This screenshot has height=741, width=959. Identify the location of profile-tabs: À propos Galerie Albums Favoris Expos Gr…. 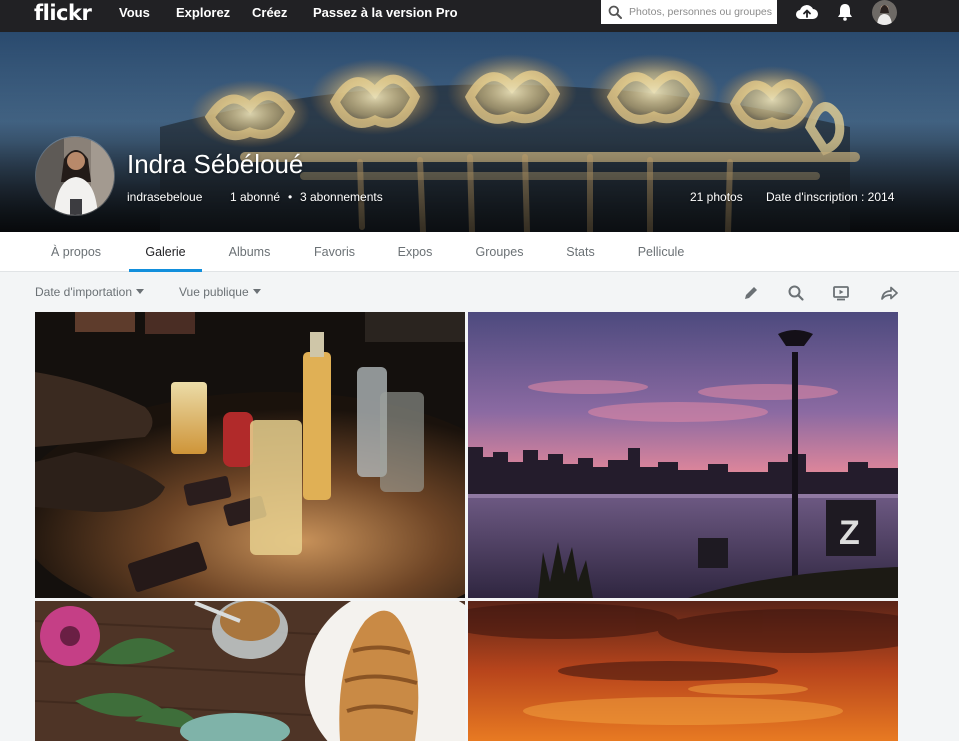
(479, 252).